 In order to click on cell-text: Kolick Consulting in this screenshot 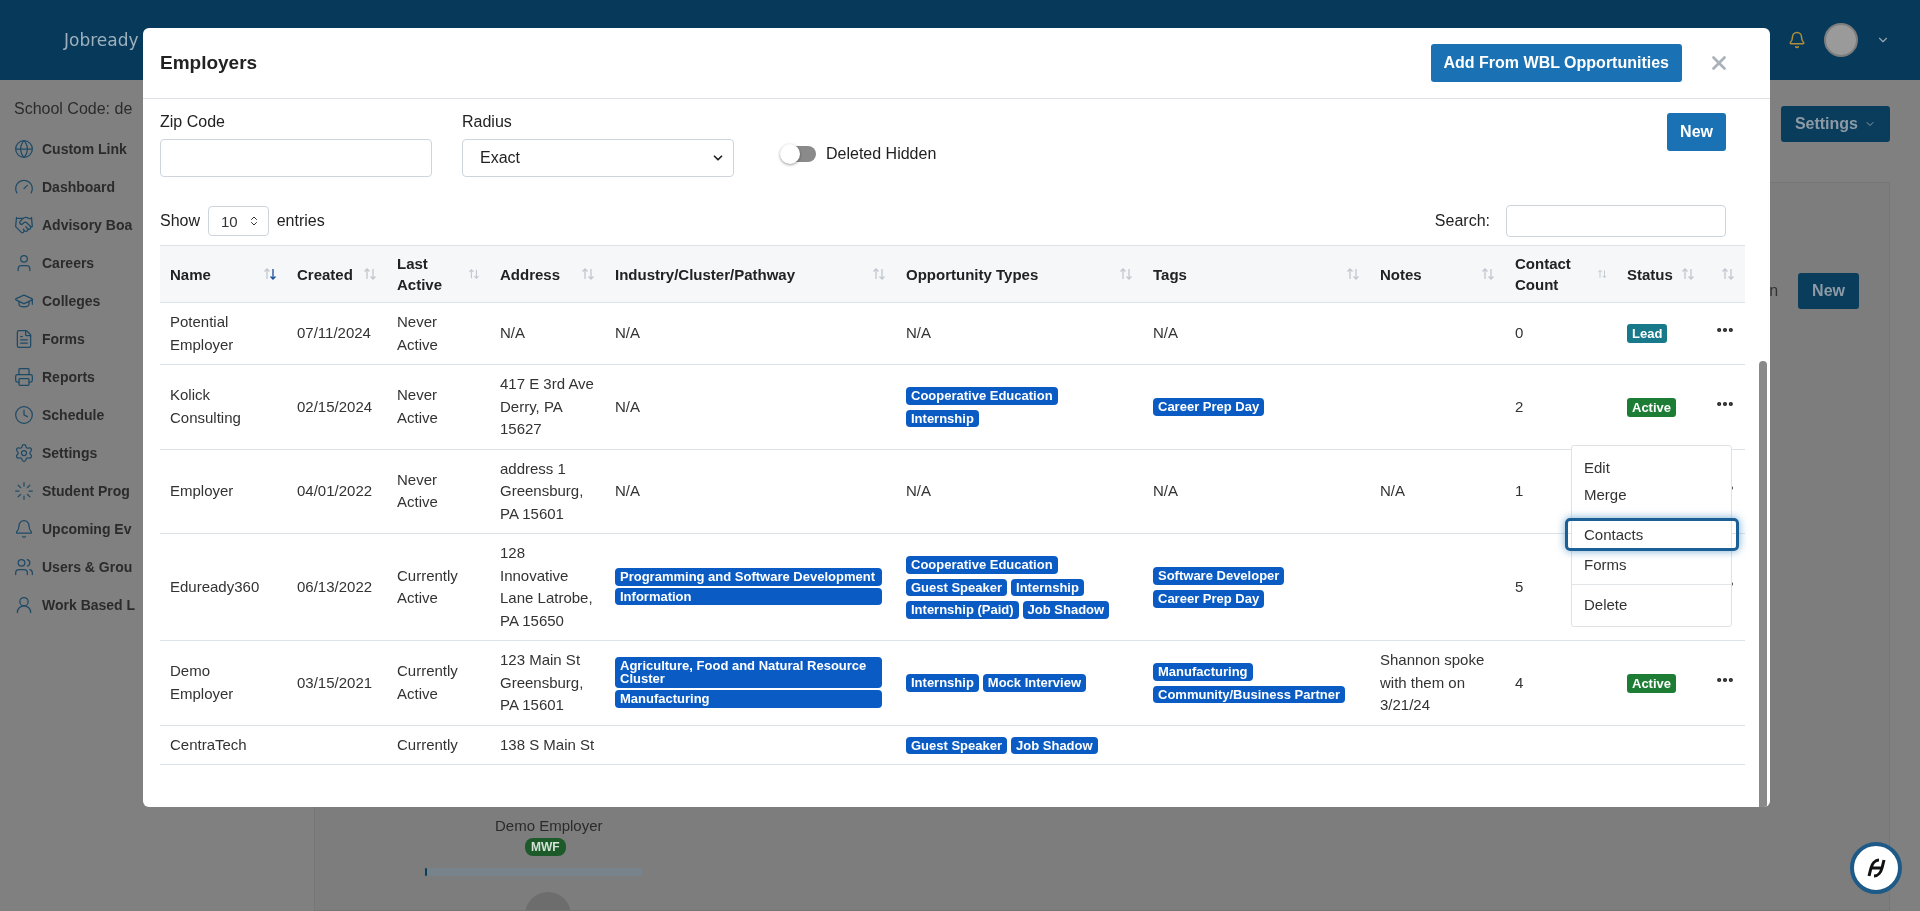, I will do `click(205, 406)`.